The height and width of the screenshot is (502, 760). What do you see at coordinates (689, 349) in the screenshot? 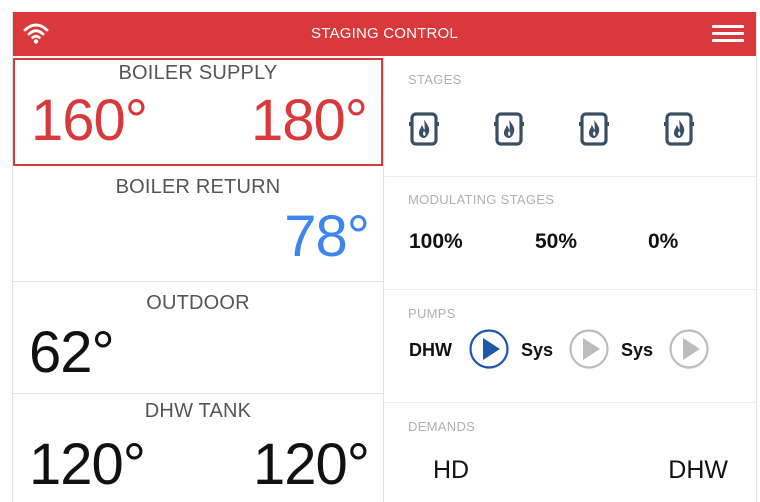
I see `pump-sys-2-play-button` at bounding box center [689, 349].